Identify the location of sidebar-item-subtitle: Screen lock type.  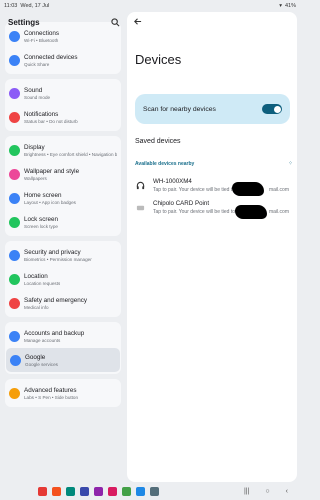
(41, 226).